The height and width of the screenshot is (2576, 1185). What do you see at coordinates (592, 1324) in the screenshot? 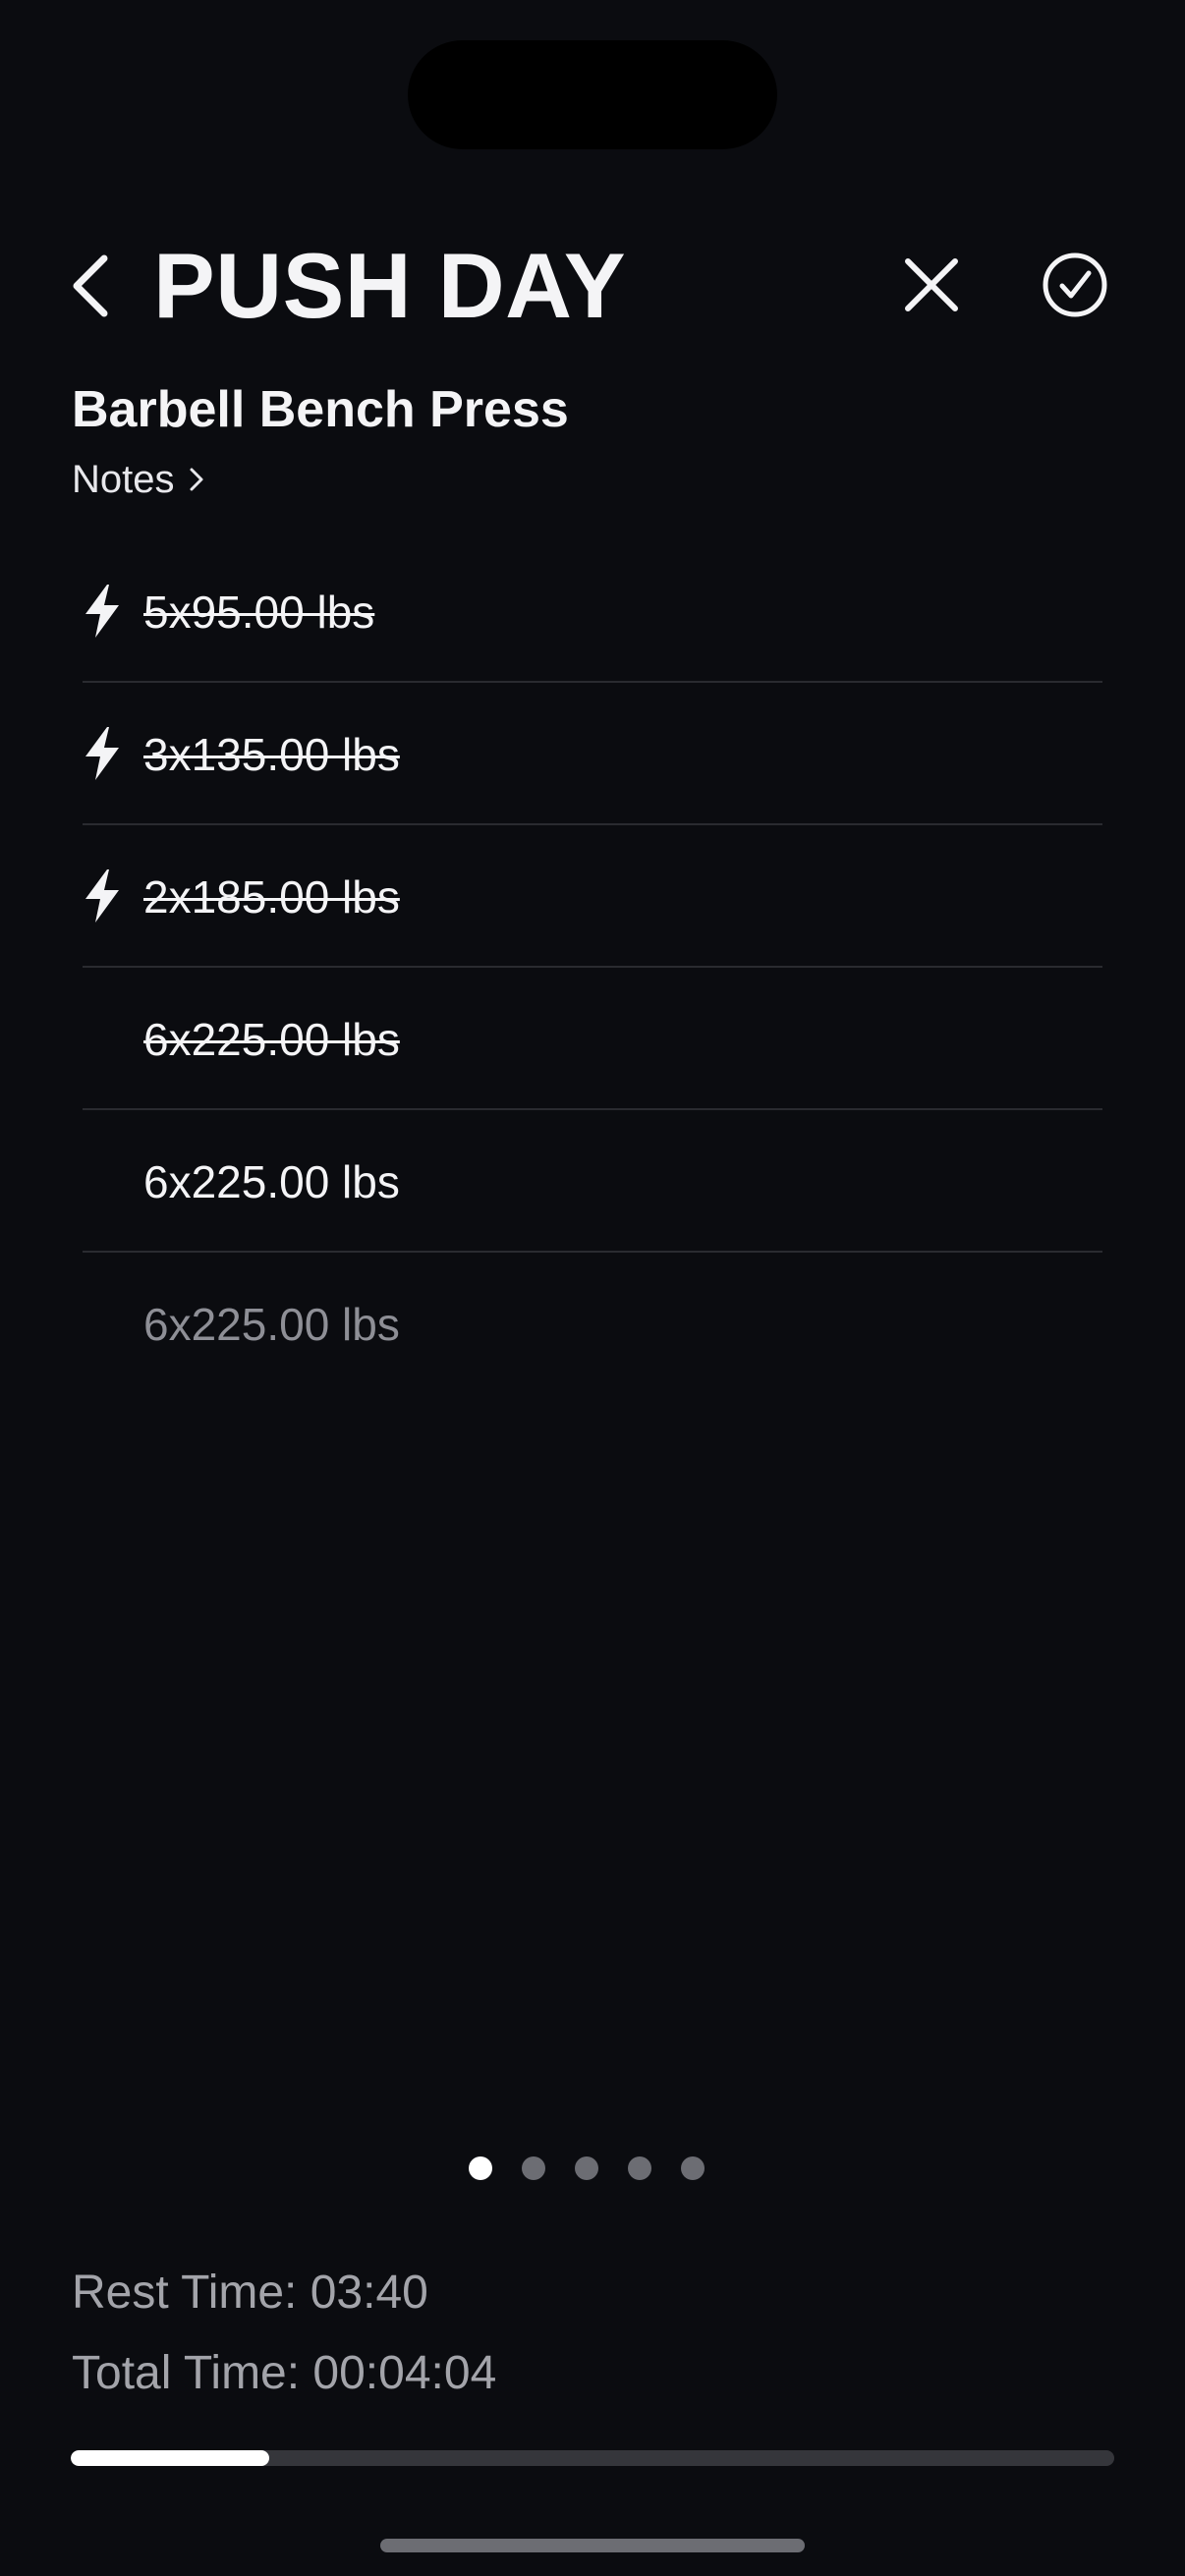
I see `set-row-pending: 6x225.00 lbs` at bounding box center [592, 1324].